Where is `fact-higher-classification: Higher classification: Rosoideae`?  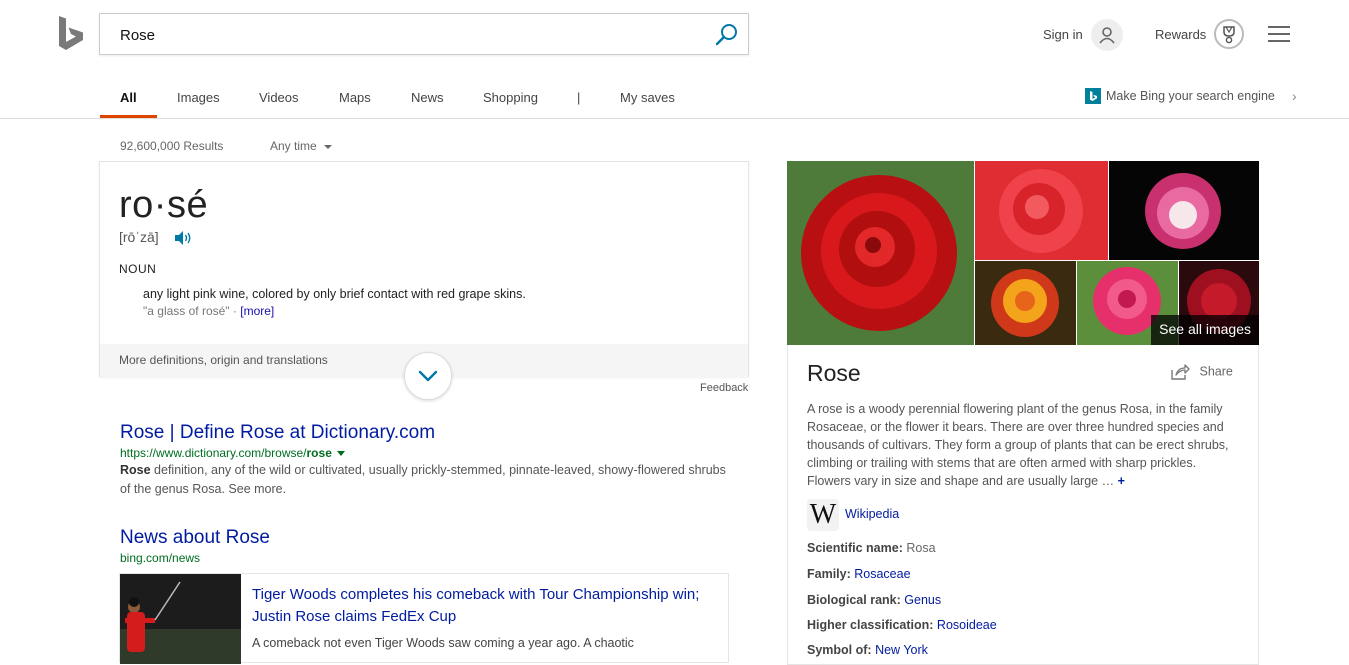 fact-higher-classification: Higher classification: Rosoideae is located at coordinates (902, 625).